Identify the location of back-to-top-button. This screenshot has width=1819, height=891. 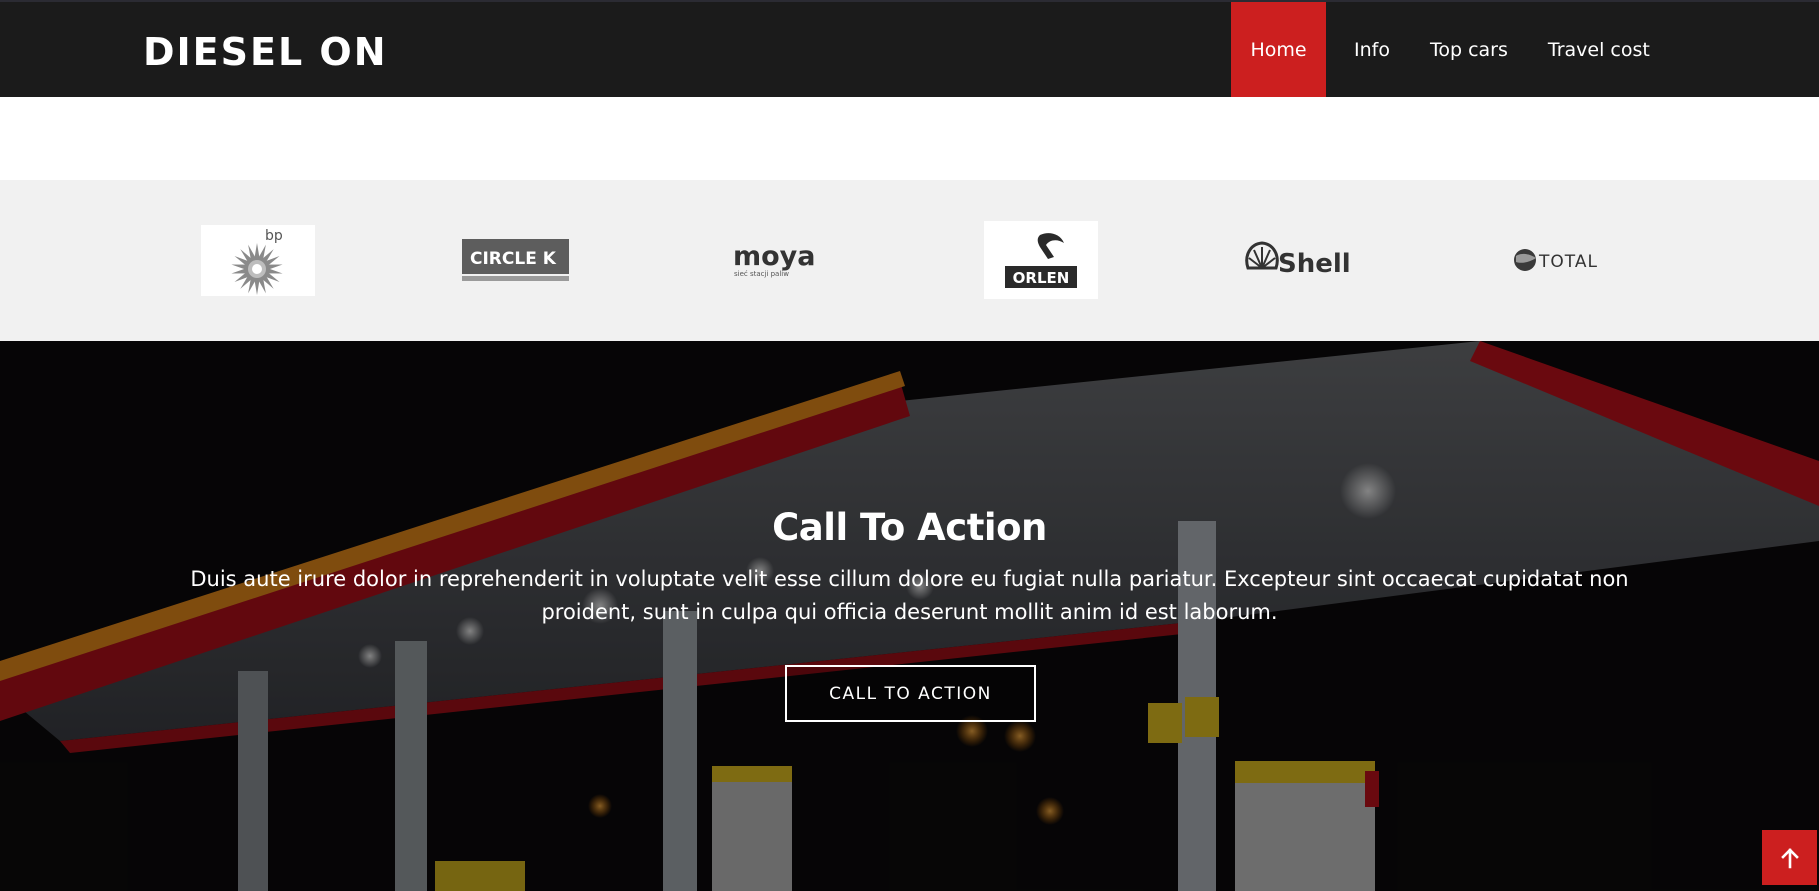
(1789, 857).